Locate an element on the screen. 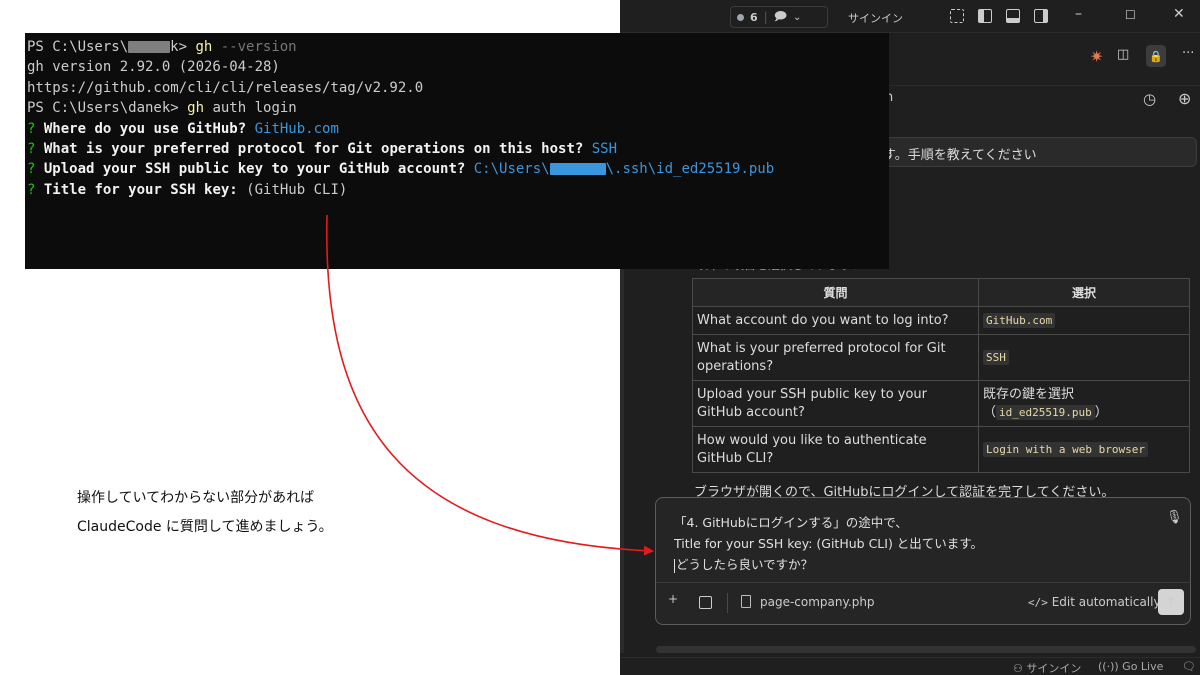 The width and height of the screenshot is (1200, 675). question-text: Where do you use GitHub? is located at coordinates (145, 128).